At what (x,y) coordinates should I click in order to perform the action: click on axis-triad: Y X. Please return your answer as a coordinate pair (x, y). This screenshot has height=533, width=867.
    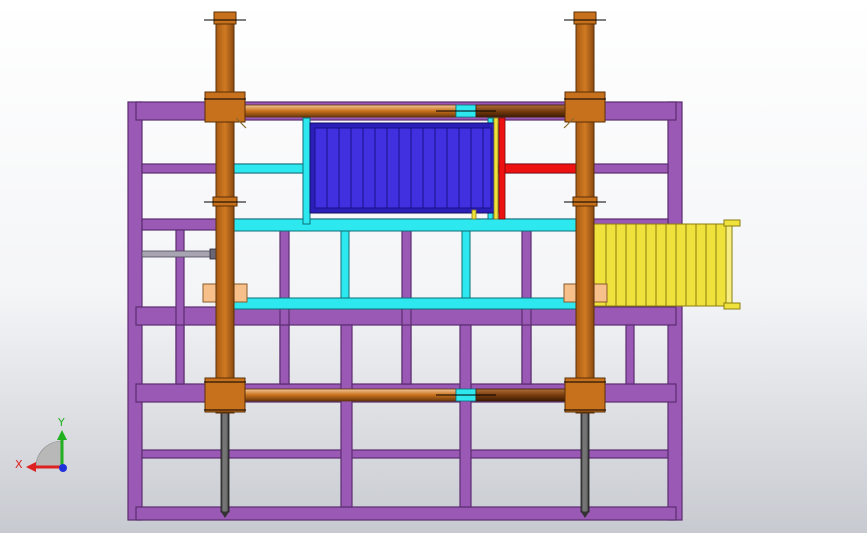
    Looking at the image, I should click on (41, 444).